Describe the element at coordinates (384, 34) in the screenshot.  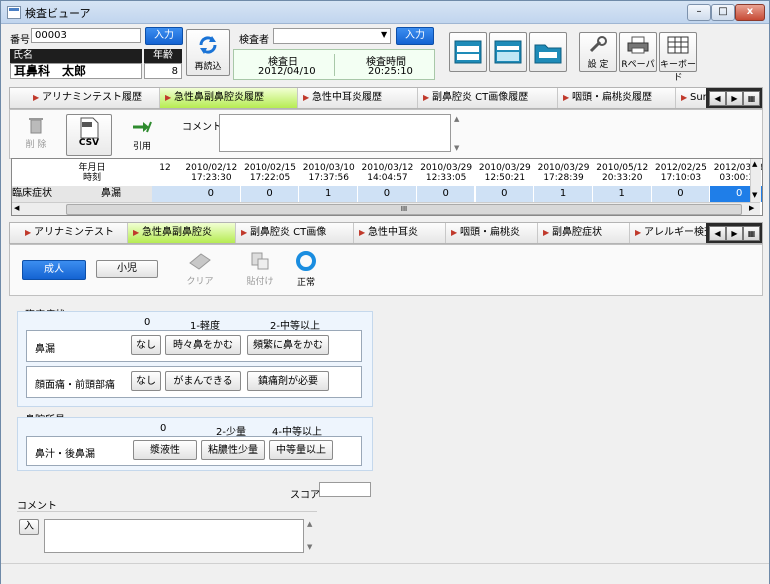
I see `chevron-down-icon: ▼` at that location.